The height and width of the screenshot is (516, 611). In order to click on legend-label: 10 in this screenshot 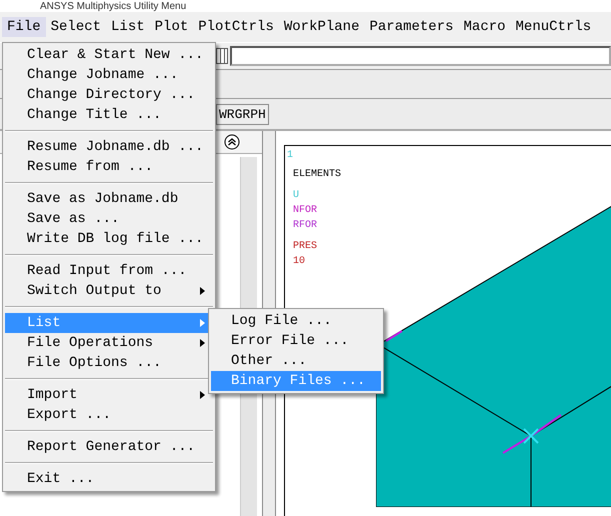, I will do `click(299, 262)`.